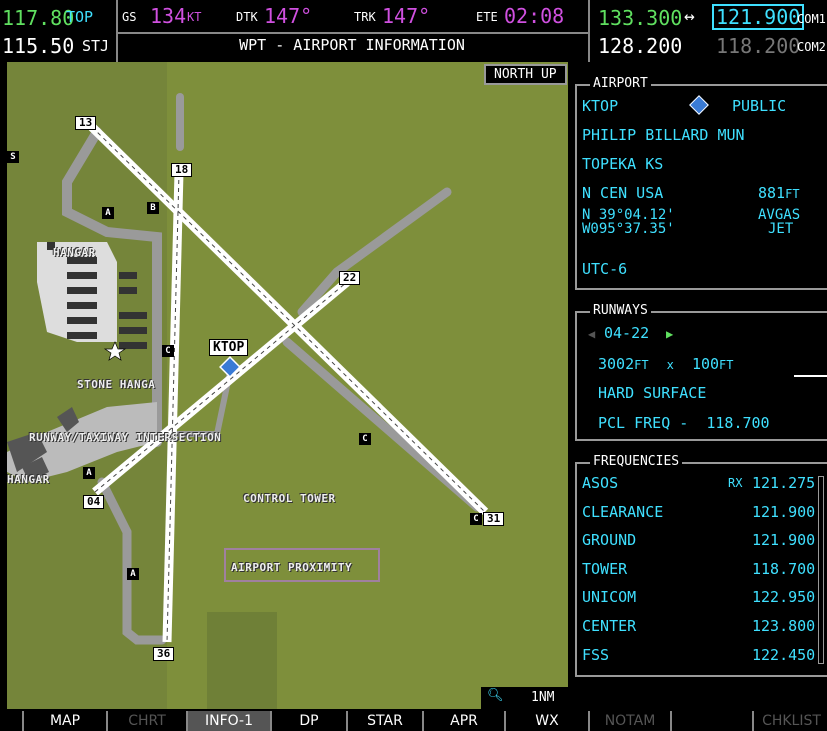 This screenshot has height=731, width=827. What do you see at coordinates (247, 17) in the screenshot?
I see `dtk-label: DTK` at bounding box center [247, 17].